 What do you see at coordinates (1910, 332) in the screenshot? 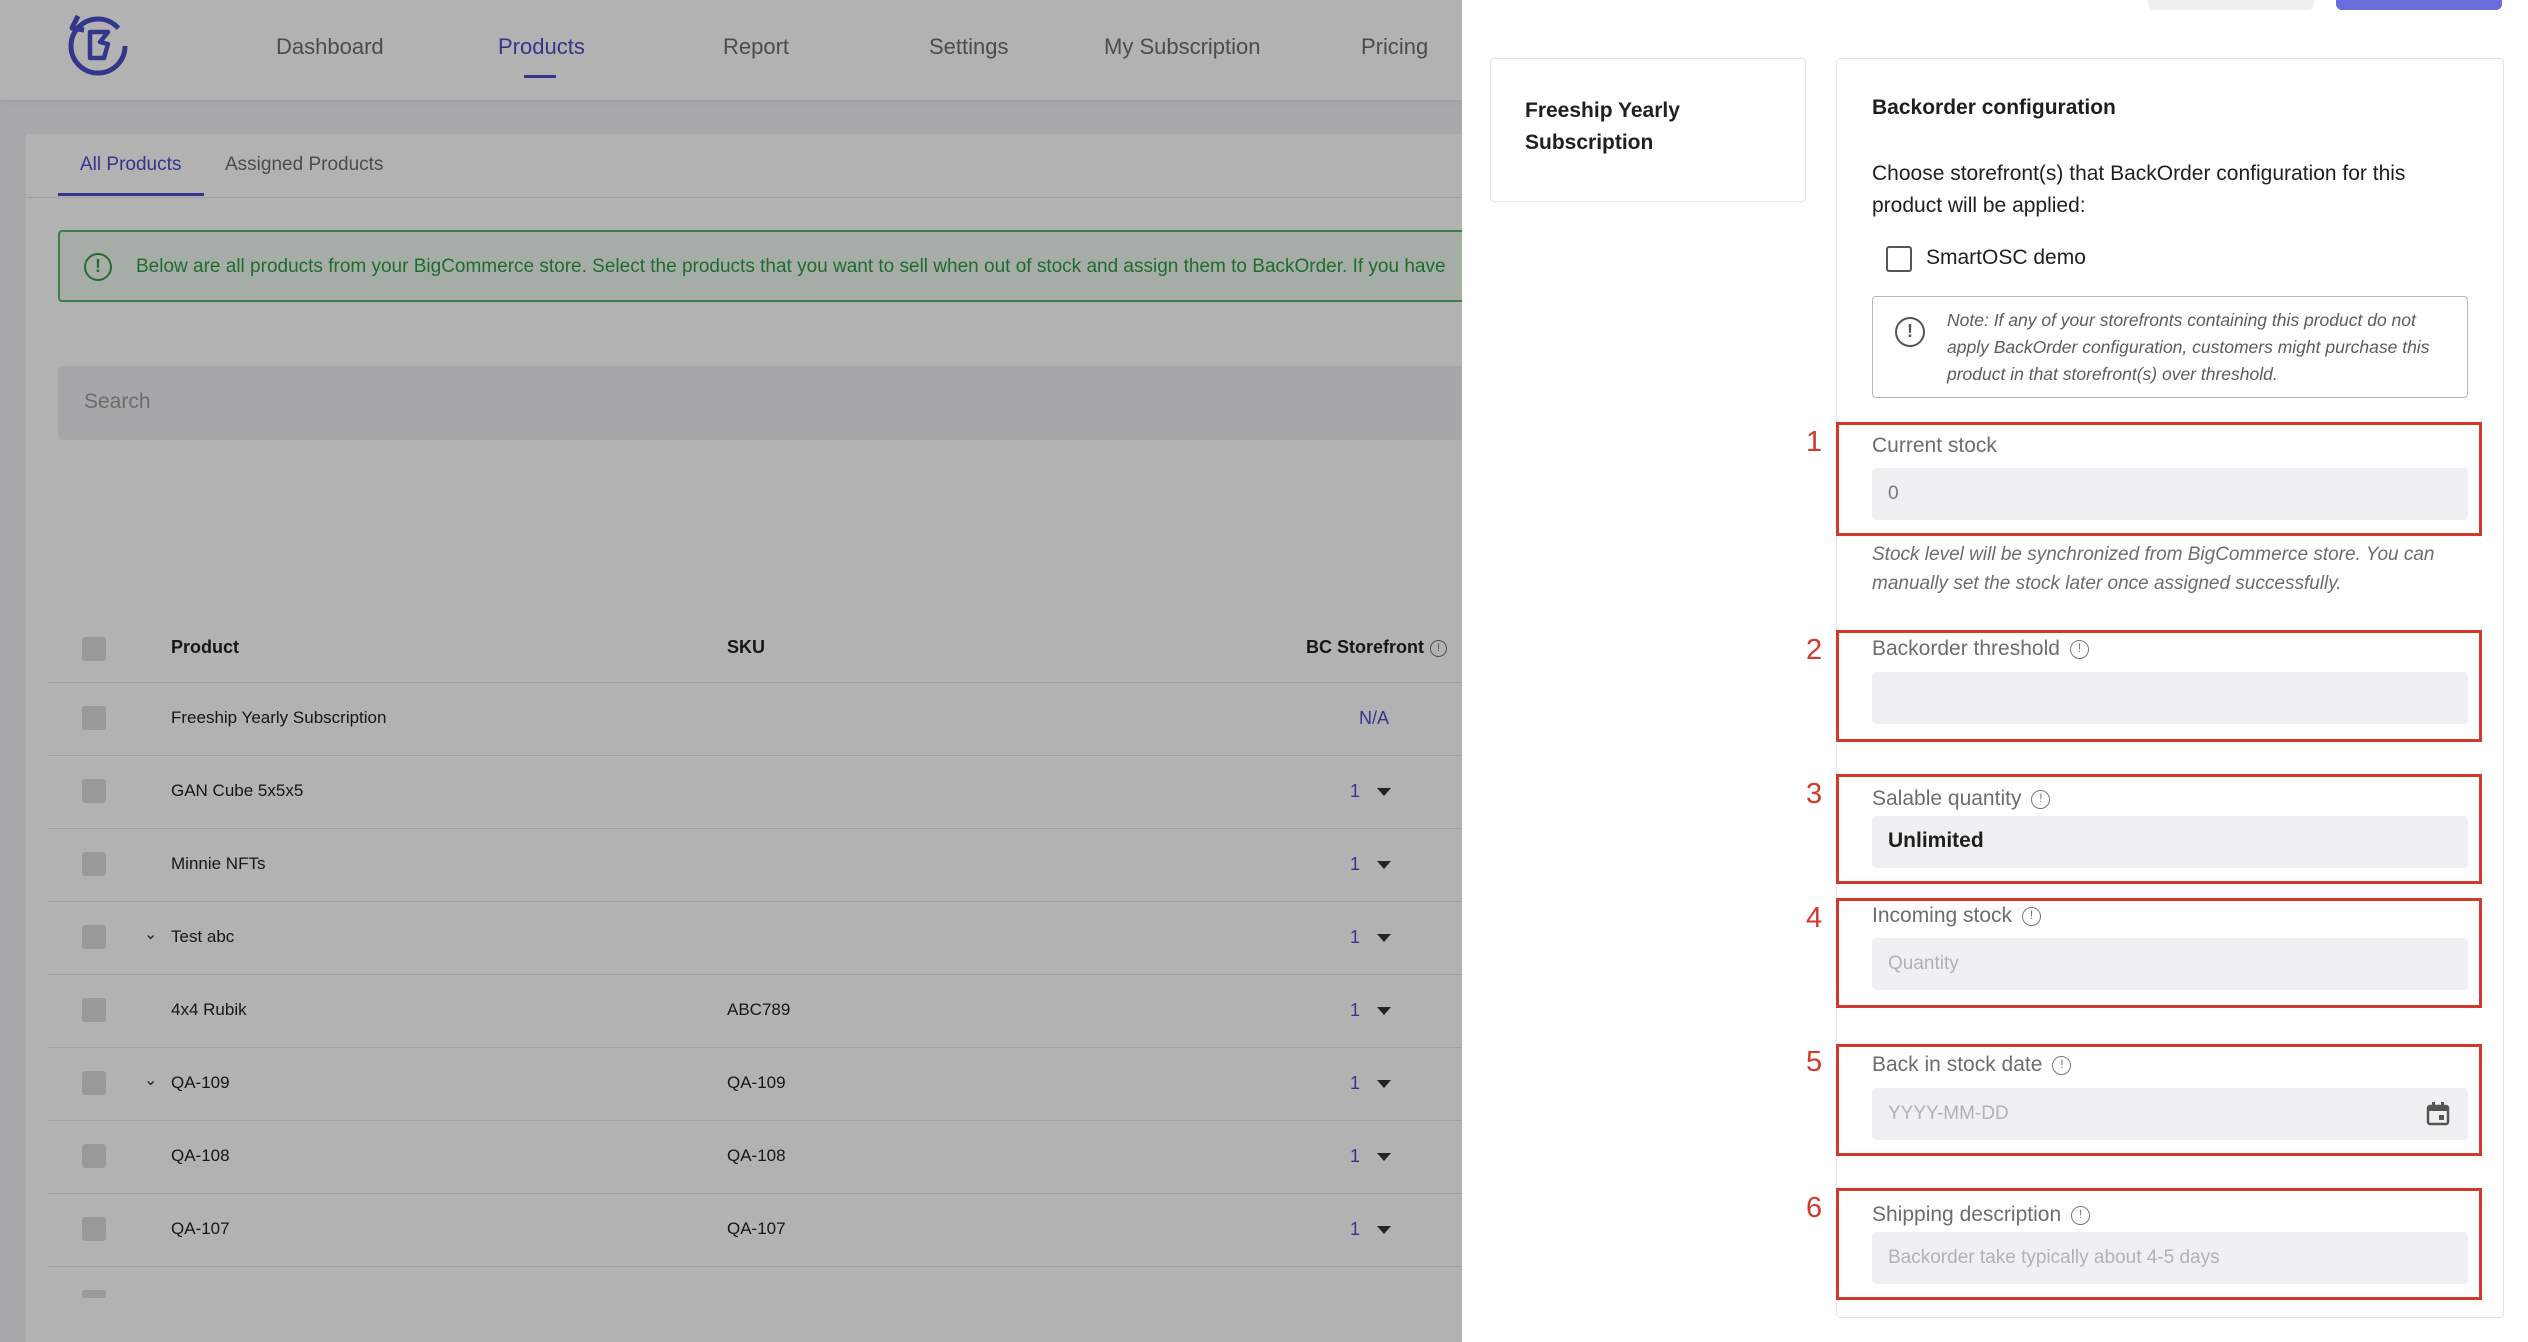
I see `note-info-icon: !` at bounding box center [1910, 332].